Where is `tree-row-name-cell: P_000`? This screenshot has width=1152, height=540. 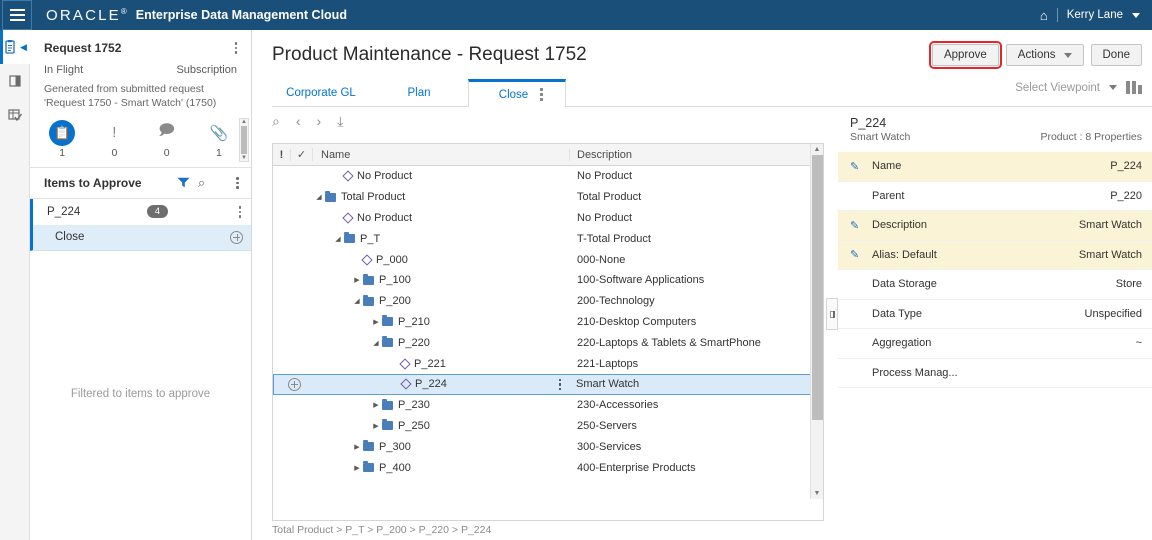
tree-row-name-cell: P_000 is located at coordinates (441, 260).